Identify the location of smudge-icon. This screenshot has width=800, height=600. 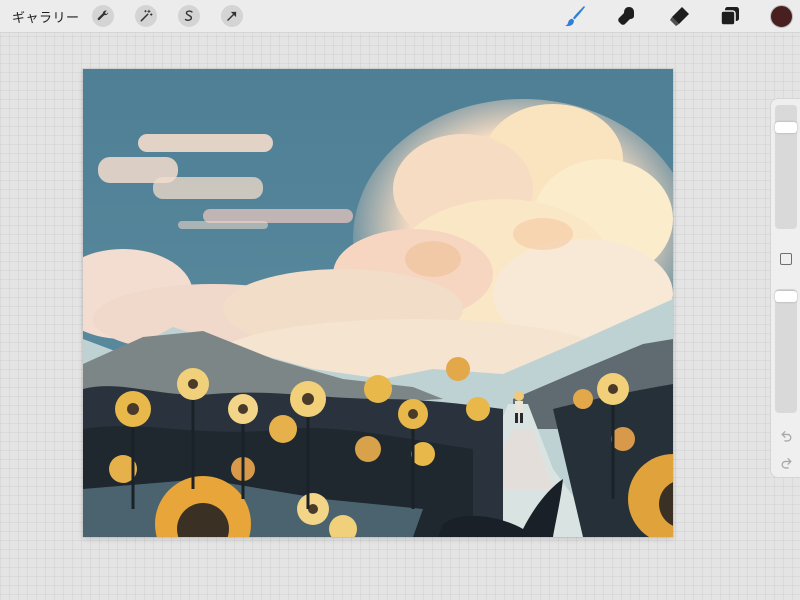
(626, 16).